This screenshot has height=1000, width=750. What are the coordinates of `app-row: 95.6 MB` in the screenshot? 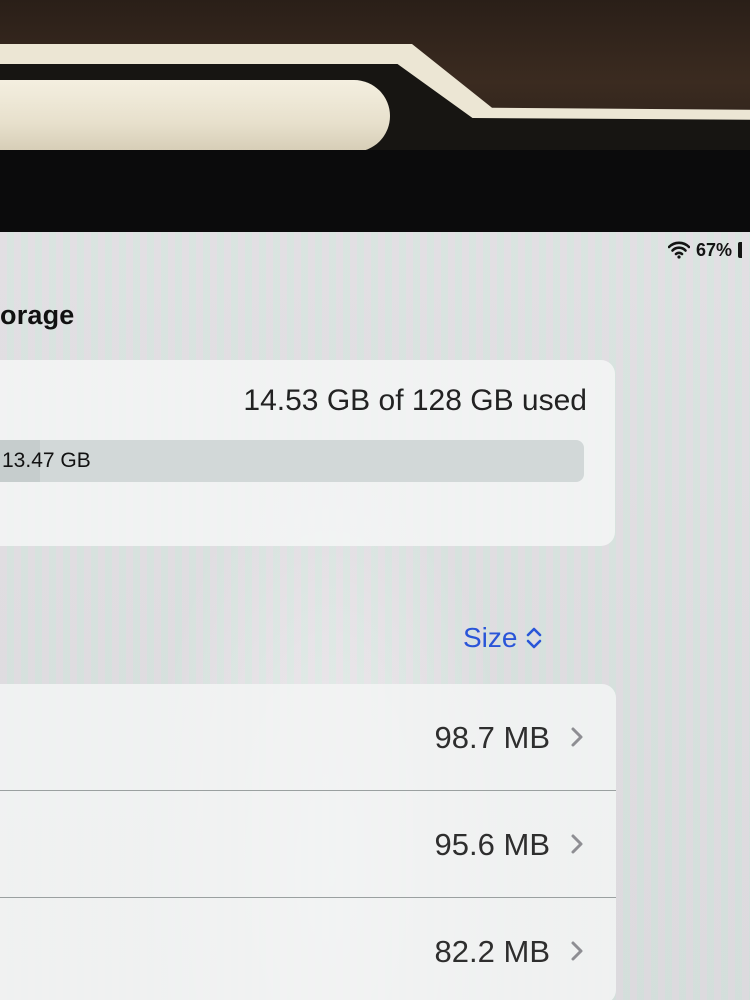 It's located at (308, 844).